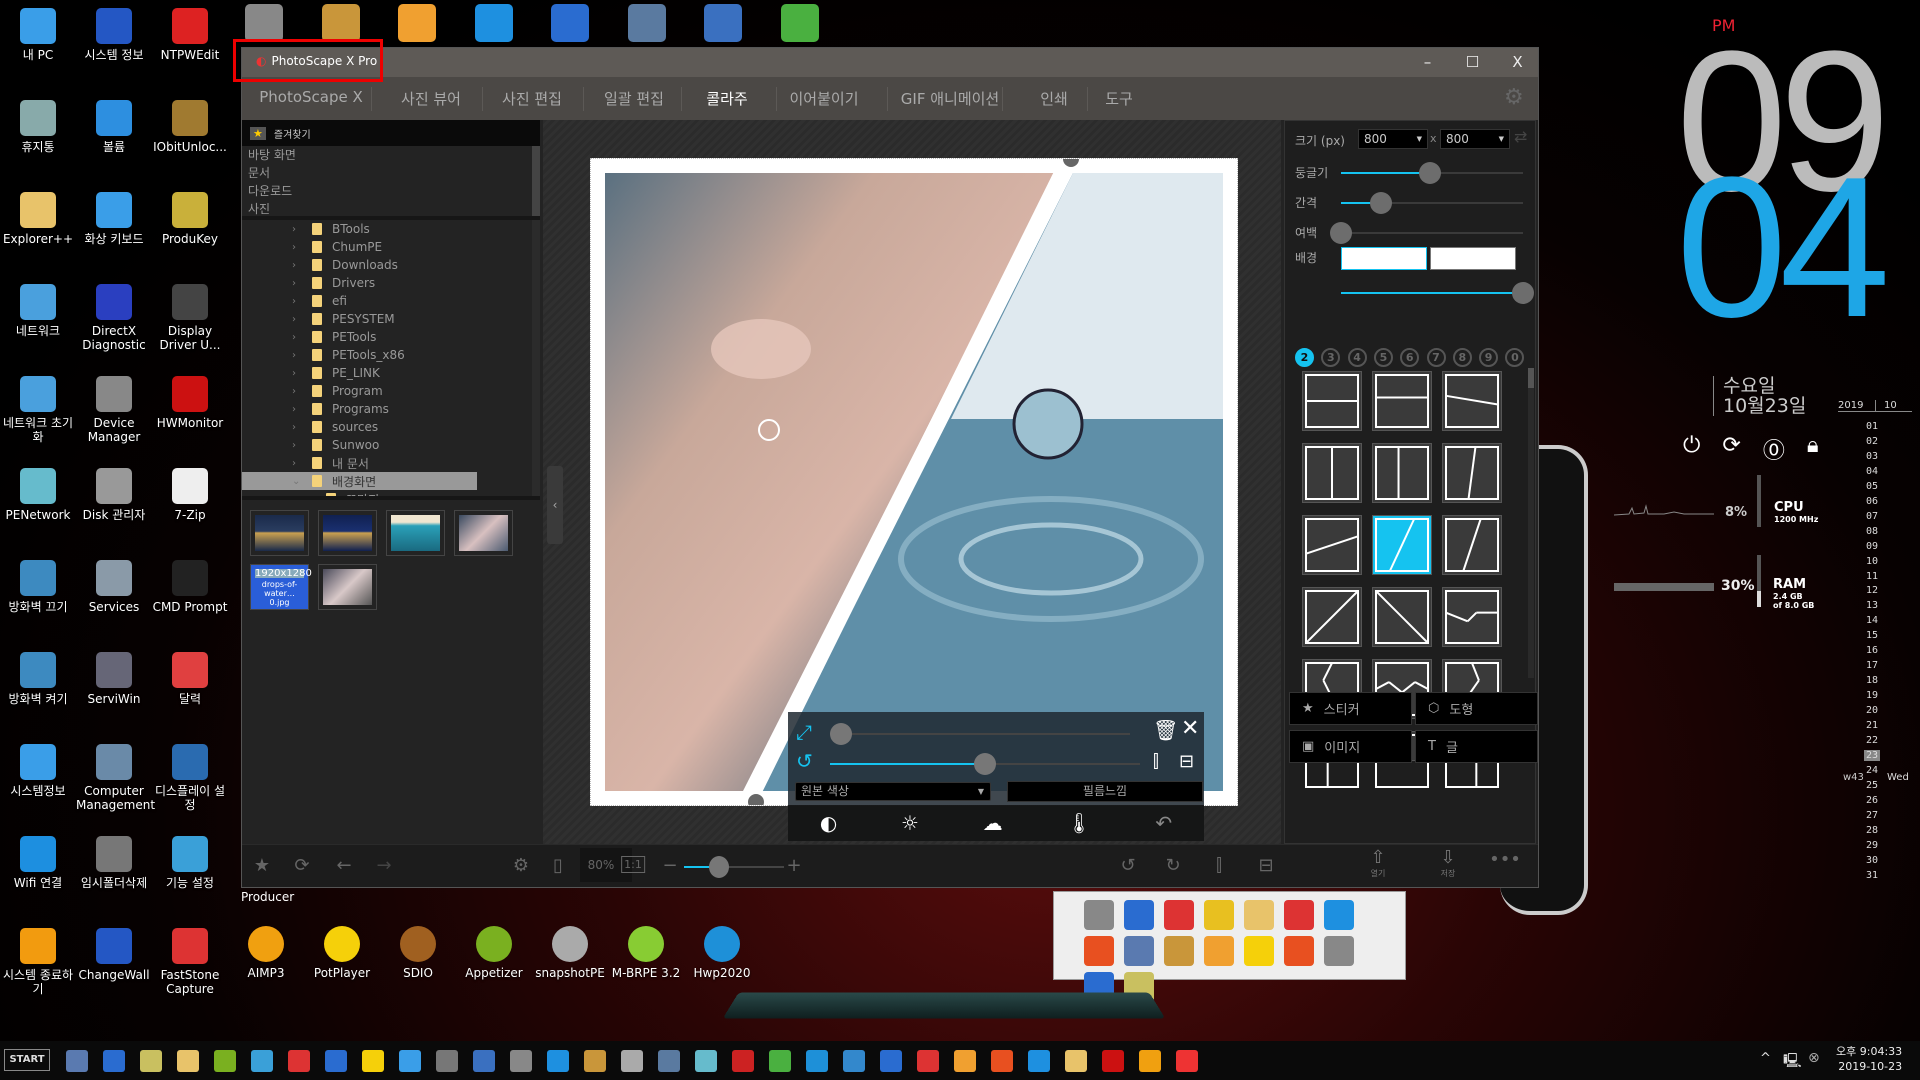  What do you see at coordinates (1514, 97) in the screenshot?
I see `settings-gear-icon: ⚙` at bounding box center [1514, 97].